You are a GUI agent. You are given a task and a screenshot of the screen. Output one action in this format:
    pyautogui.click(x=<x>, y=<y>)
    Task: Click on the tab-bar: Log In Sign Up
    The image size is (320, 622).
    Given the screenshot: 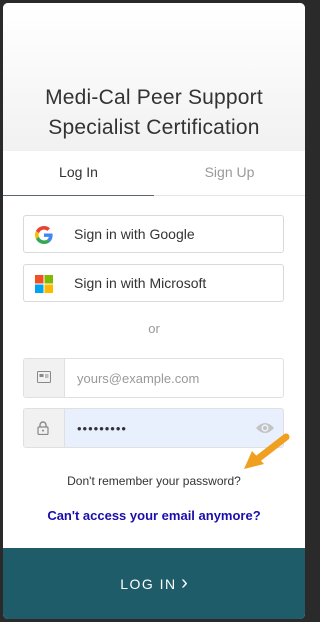 What is the action you would take?
    pyautogui.click(x=154, y=176)
    